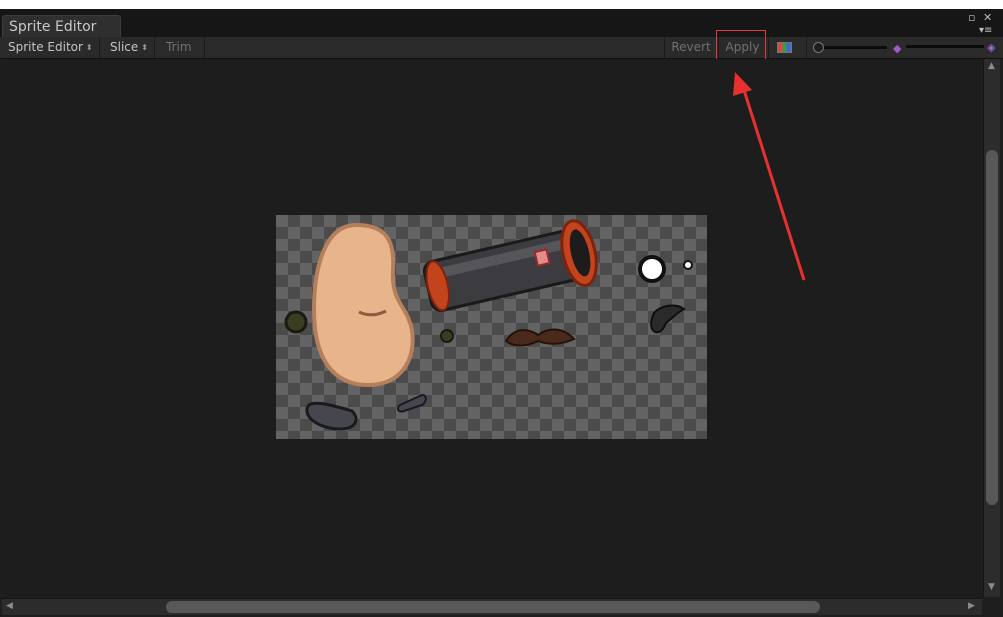 The width and height of the screenshot is (1003, 617). I want to click on sprite-artwork, so click(488, 325).